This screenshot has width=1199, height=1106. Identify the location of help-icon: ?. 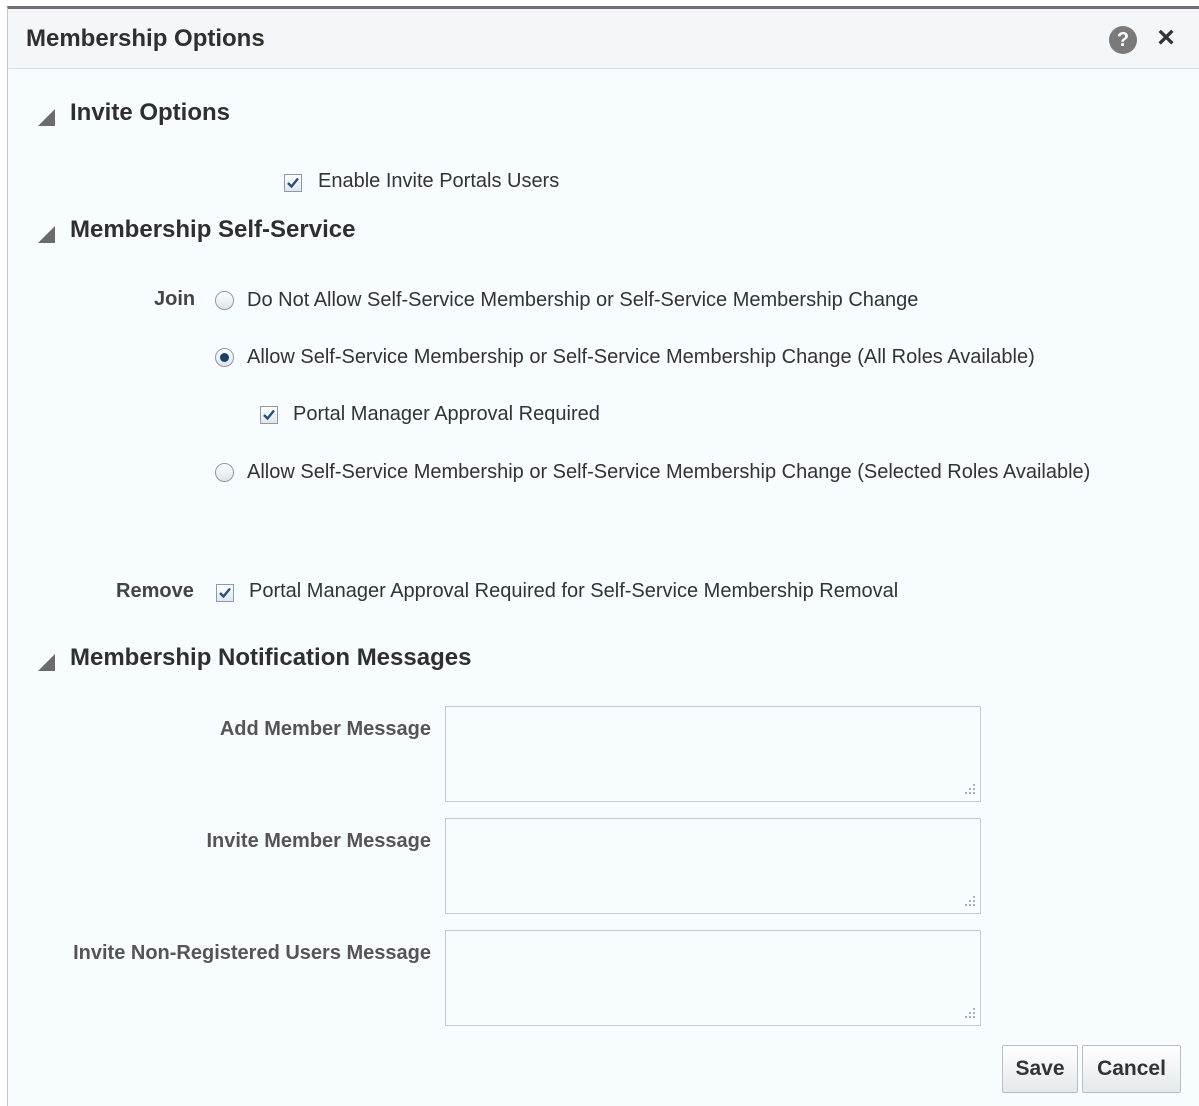
(1123, 40).